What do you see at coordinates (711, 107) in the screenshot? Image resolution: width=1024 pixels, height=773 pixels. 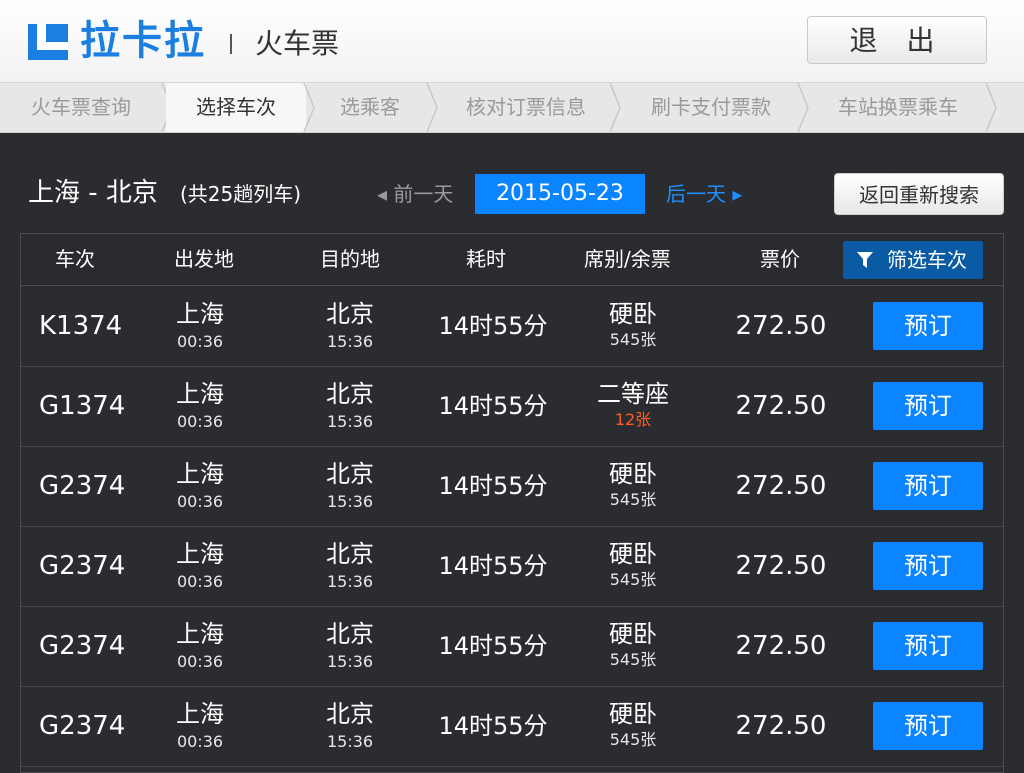 I see `step-card-payment: 刷卡支付票款` at bounding box center [711, 107].